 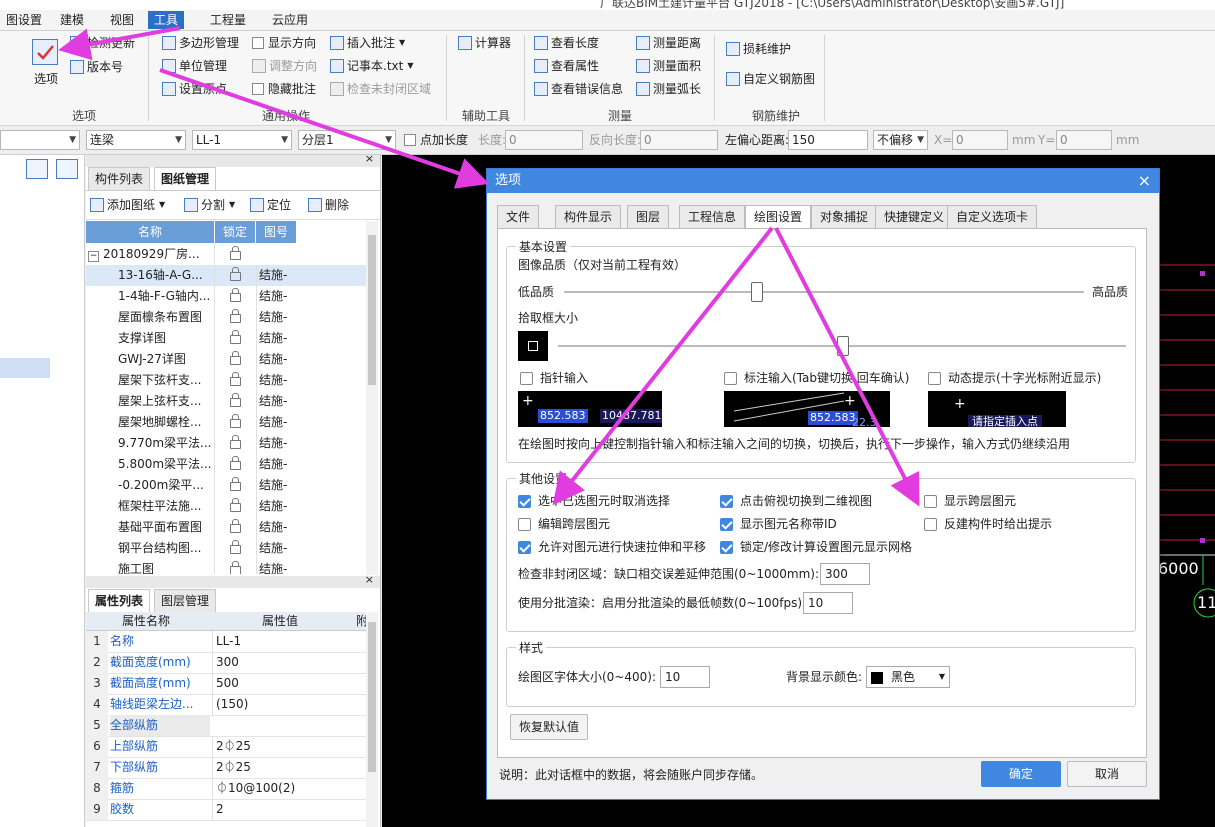 What do you see at coordinates (578, 89) in the screenshot?
I see `view-errors-button: 查看错误信息` at bounding box center [578, 89].